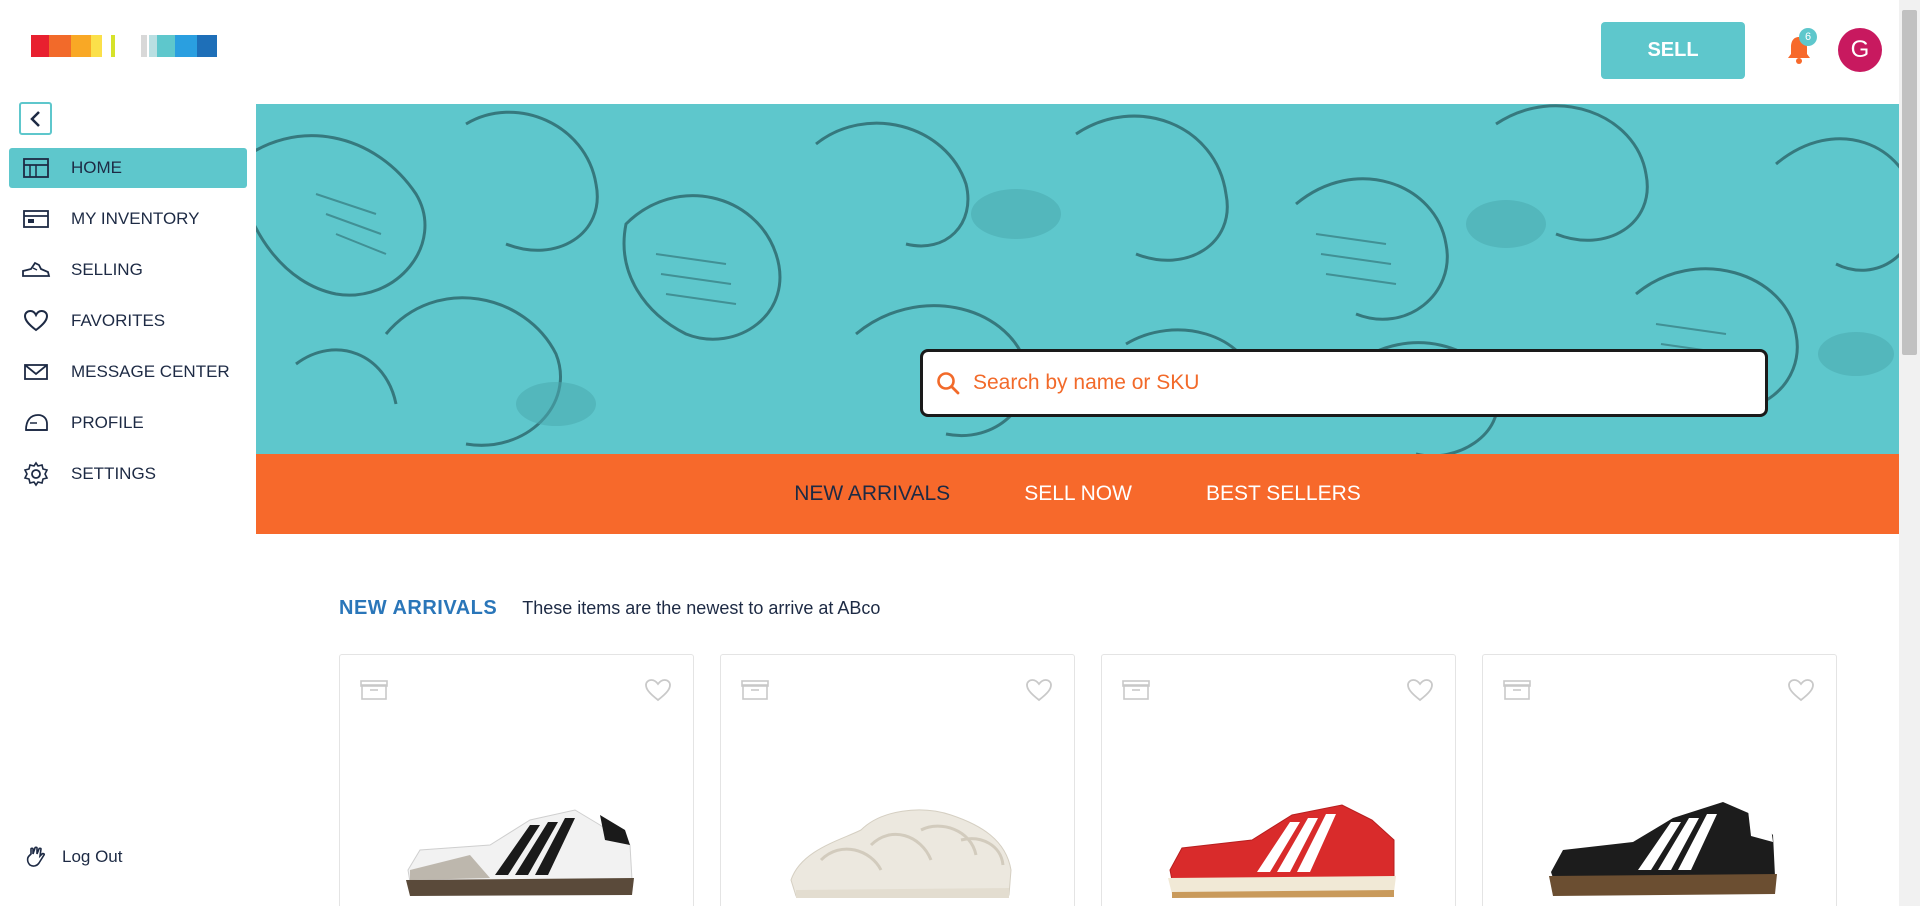  I want to click on section-title: NEW ARRIVALS, so click(418, 608).